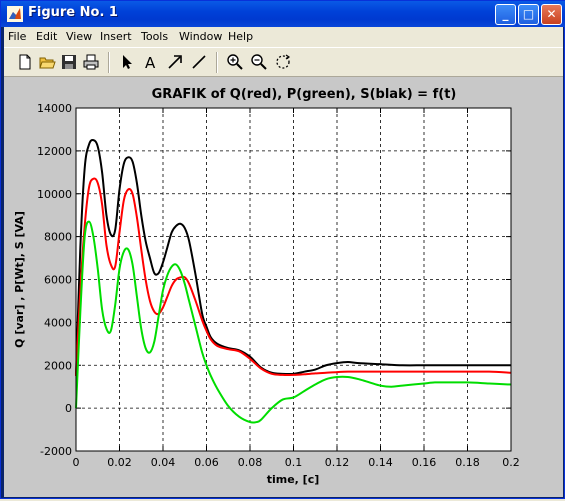  Describe the element at coordinates (424, 462) in the screenshot. I see `x-tick-label: 0.16` at that location.